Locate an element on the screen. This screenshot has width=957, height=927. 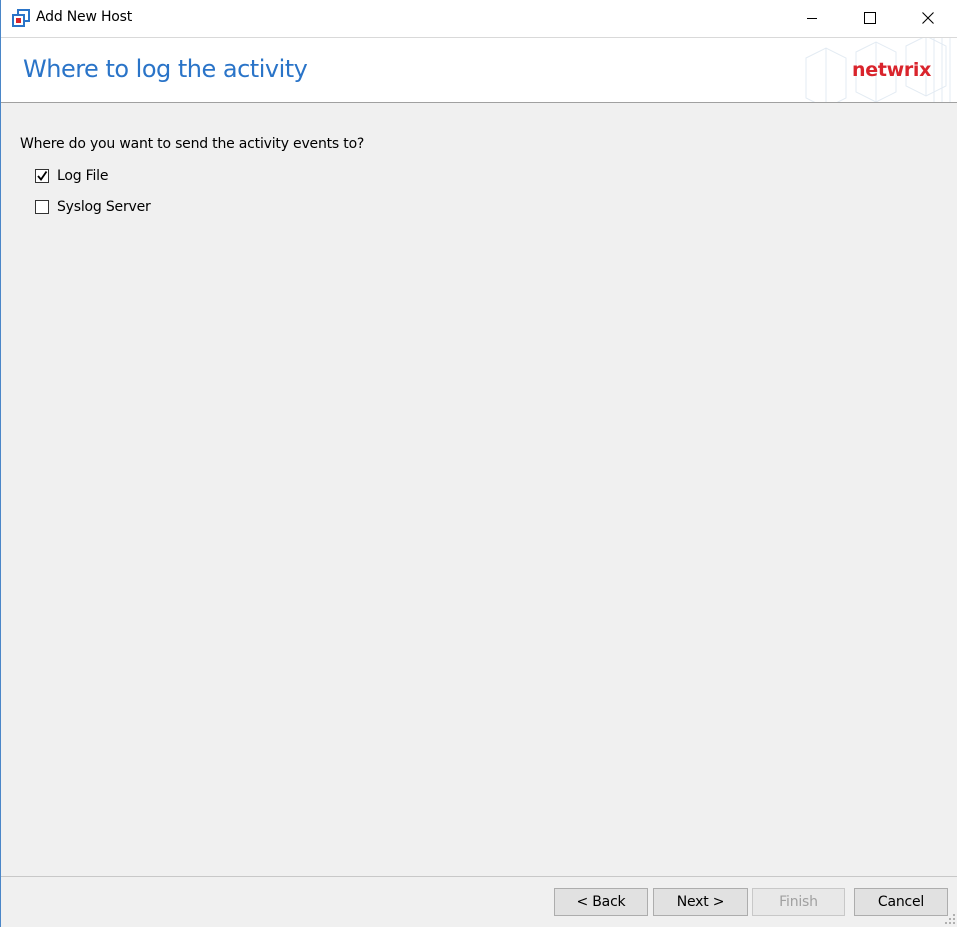
minimize-icon is located at coordinates (812, 18).